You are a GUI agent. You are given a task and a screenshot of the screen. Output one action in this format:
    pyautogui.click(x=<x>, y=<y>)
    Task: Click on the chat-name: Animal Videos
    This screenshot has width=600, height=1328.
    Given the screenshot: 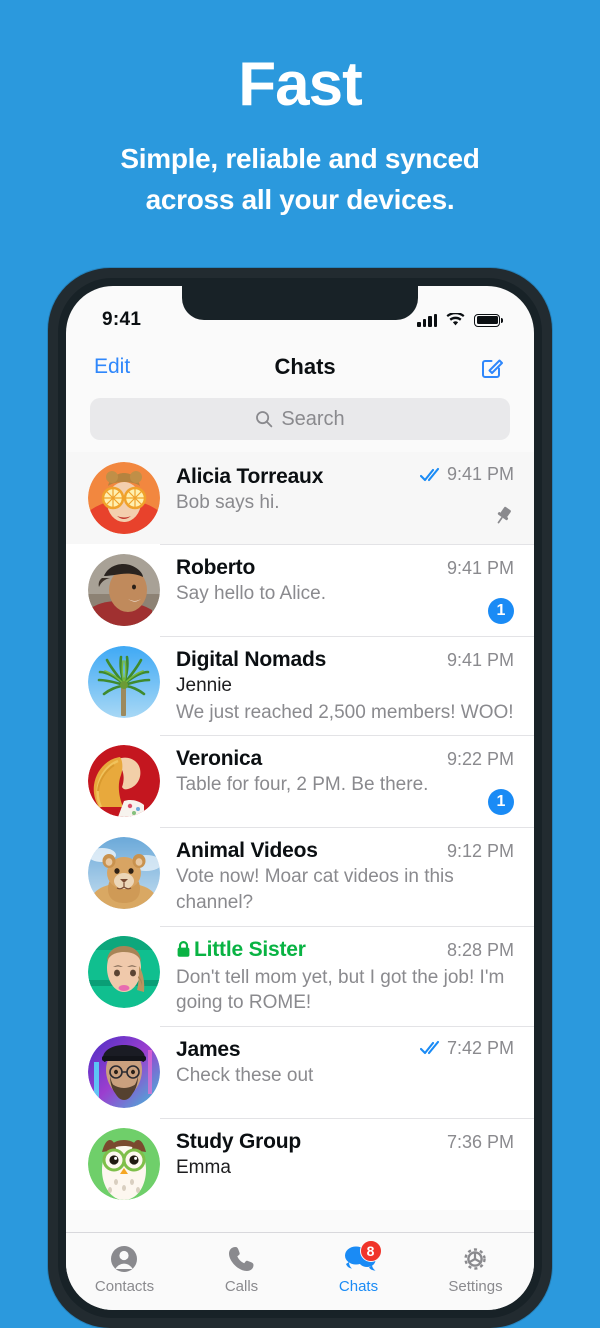 What is the action you would take?
    pyautogui.click(x=247, y=851)
    